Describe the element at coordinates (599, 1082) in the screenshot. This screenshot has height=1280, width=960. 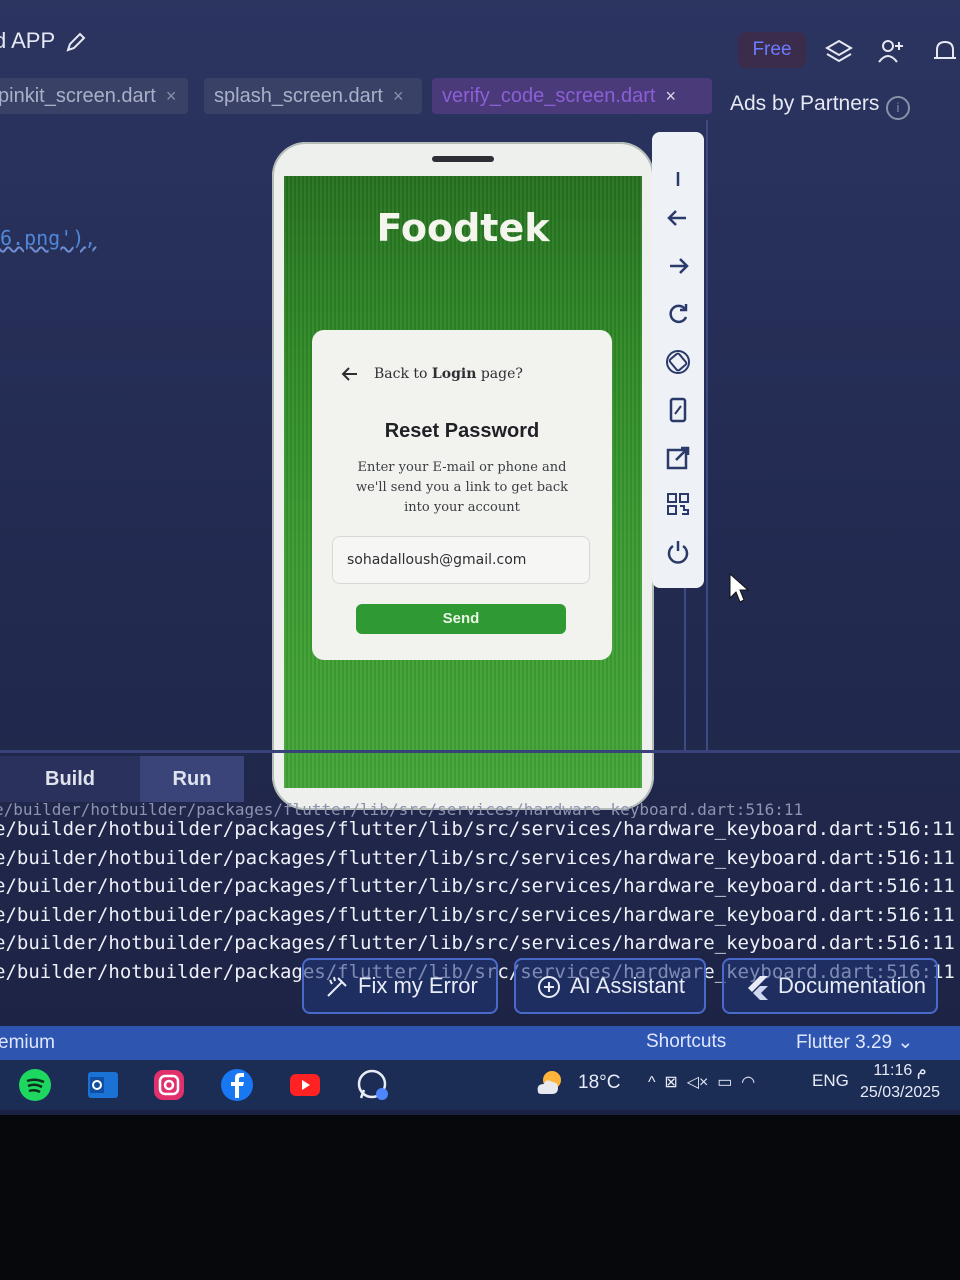
I see `temperature: 18°C` at that location.